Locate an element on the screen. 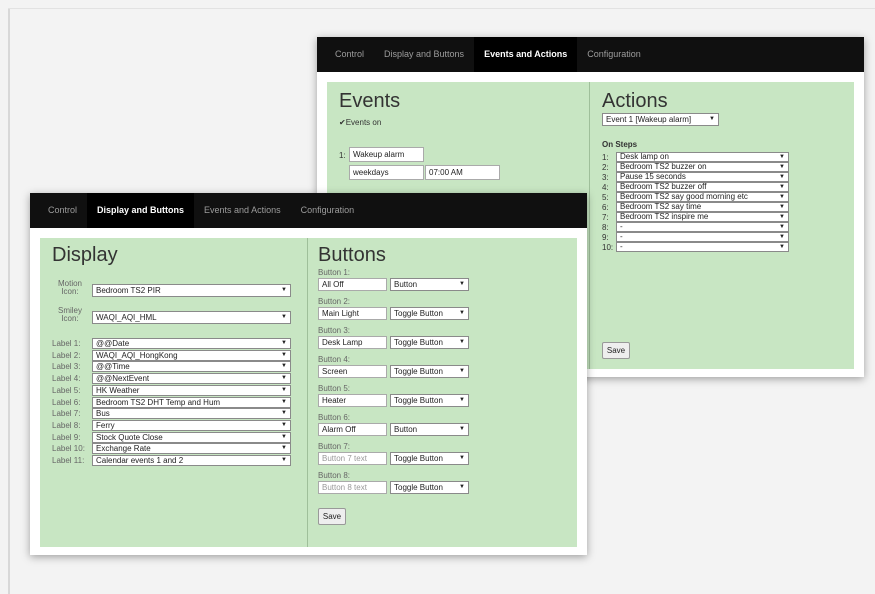 Image resolution: width=875 pixels, height=594 pixels. on-steps-label: On Steps is located at coordinates (620, 144).